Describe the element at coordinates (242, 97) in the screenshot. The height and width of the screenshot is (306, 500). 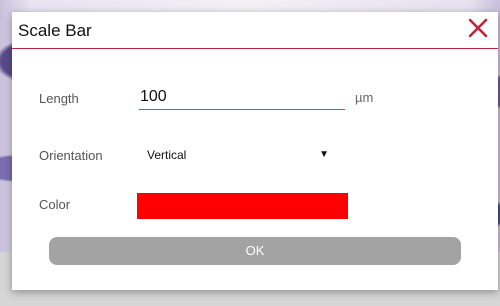
I see `length-input: 100` at that location.